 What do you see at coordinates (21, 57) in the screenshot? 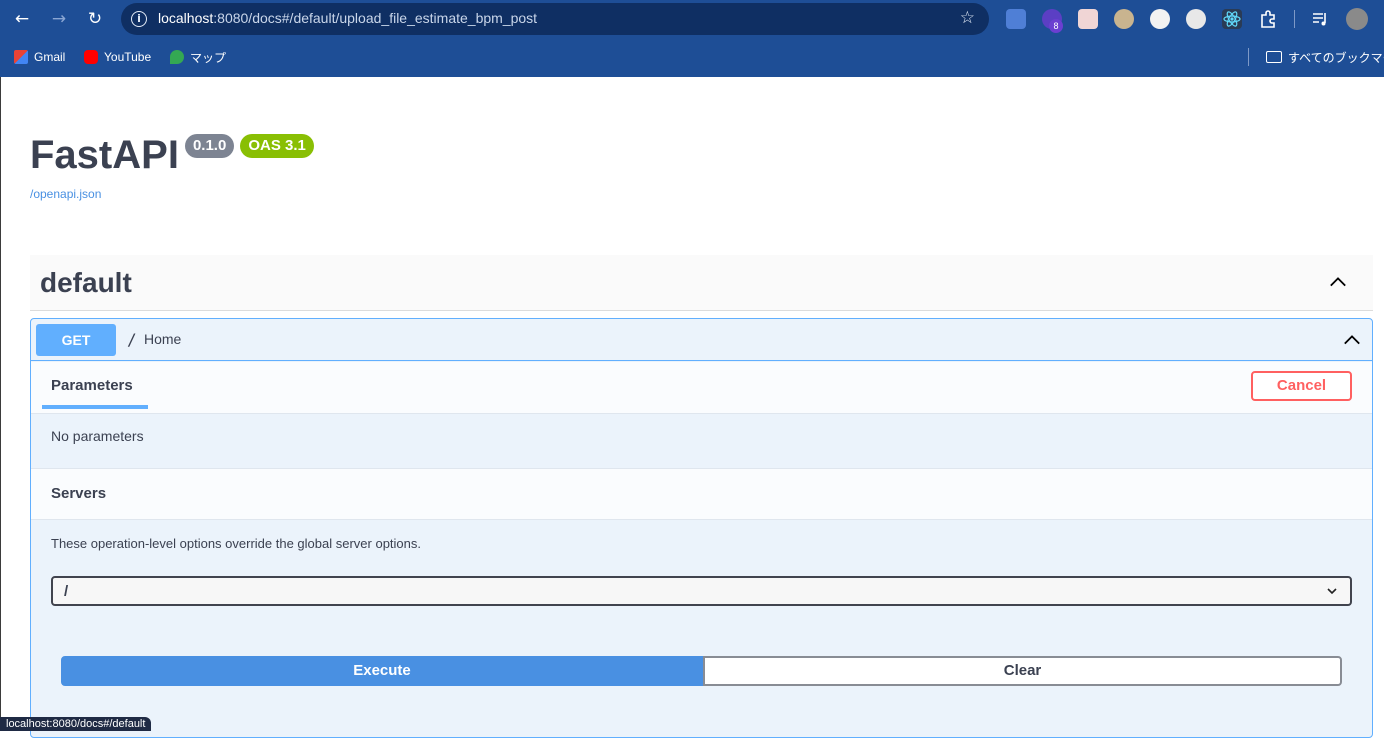
I see `gmail-icon` at bounding box center [21, 57].